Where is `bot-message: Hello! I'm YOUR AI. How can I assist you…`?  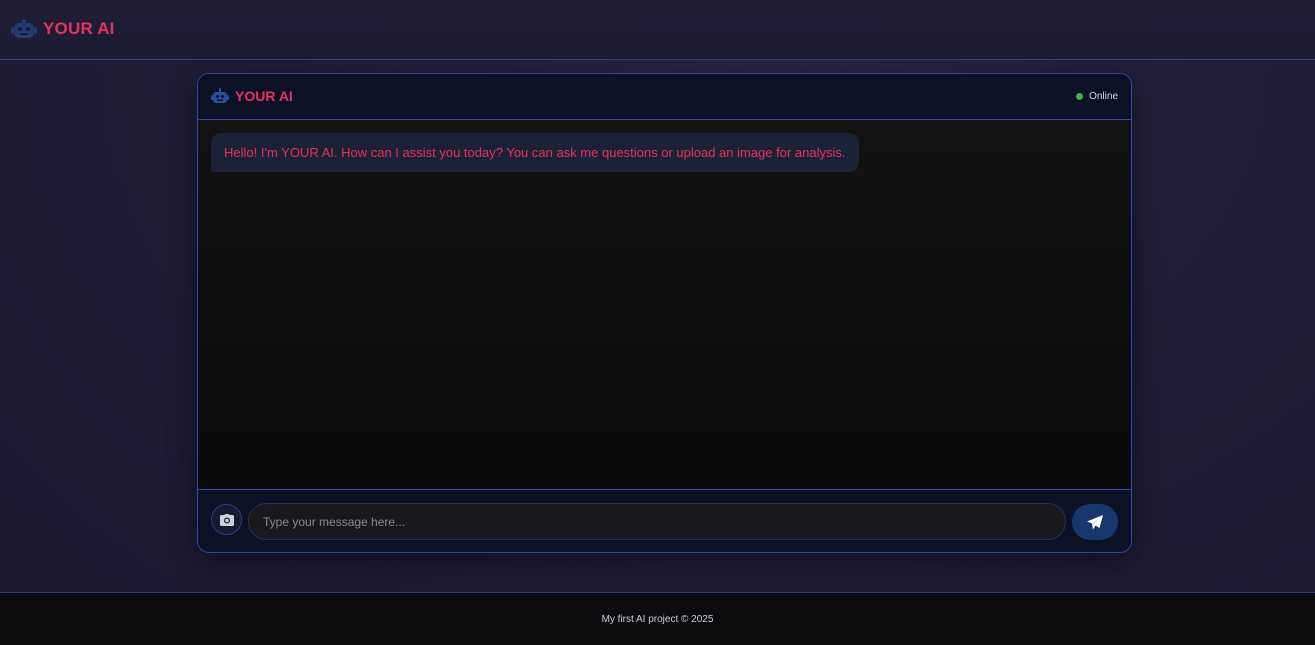
bot-message: Hello! I'm YOUR AI. How can I assist you… is located at coordinates (535, 152).